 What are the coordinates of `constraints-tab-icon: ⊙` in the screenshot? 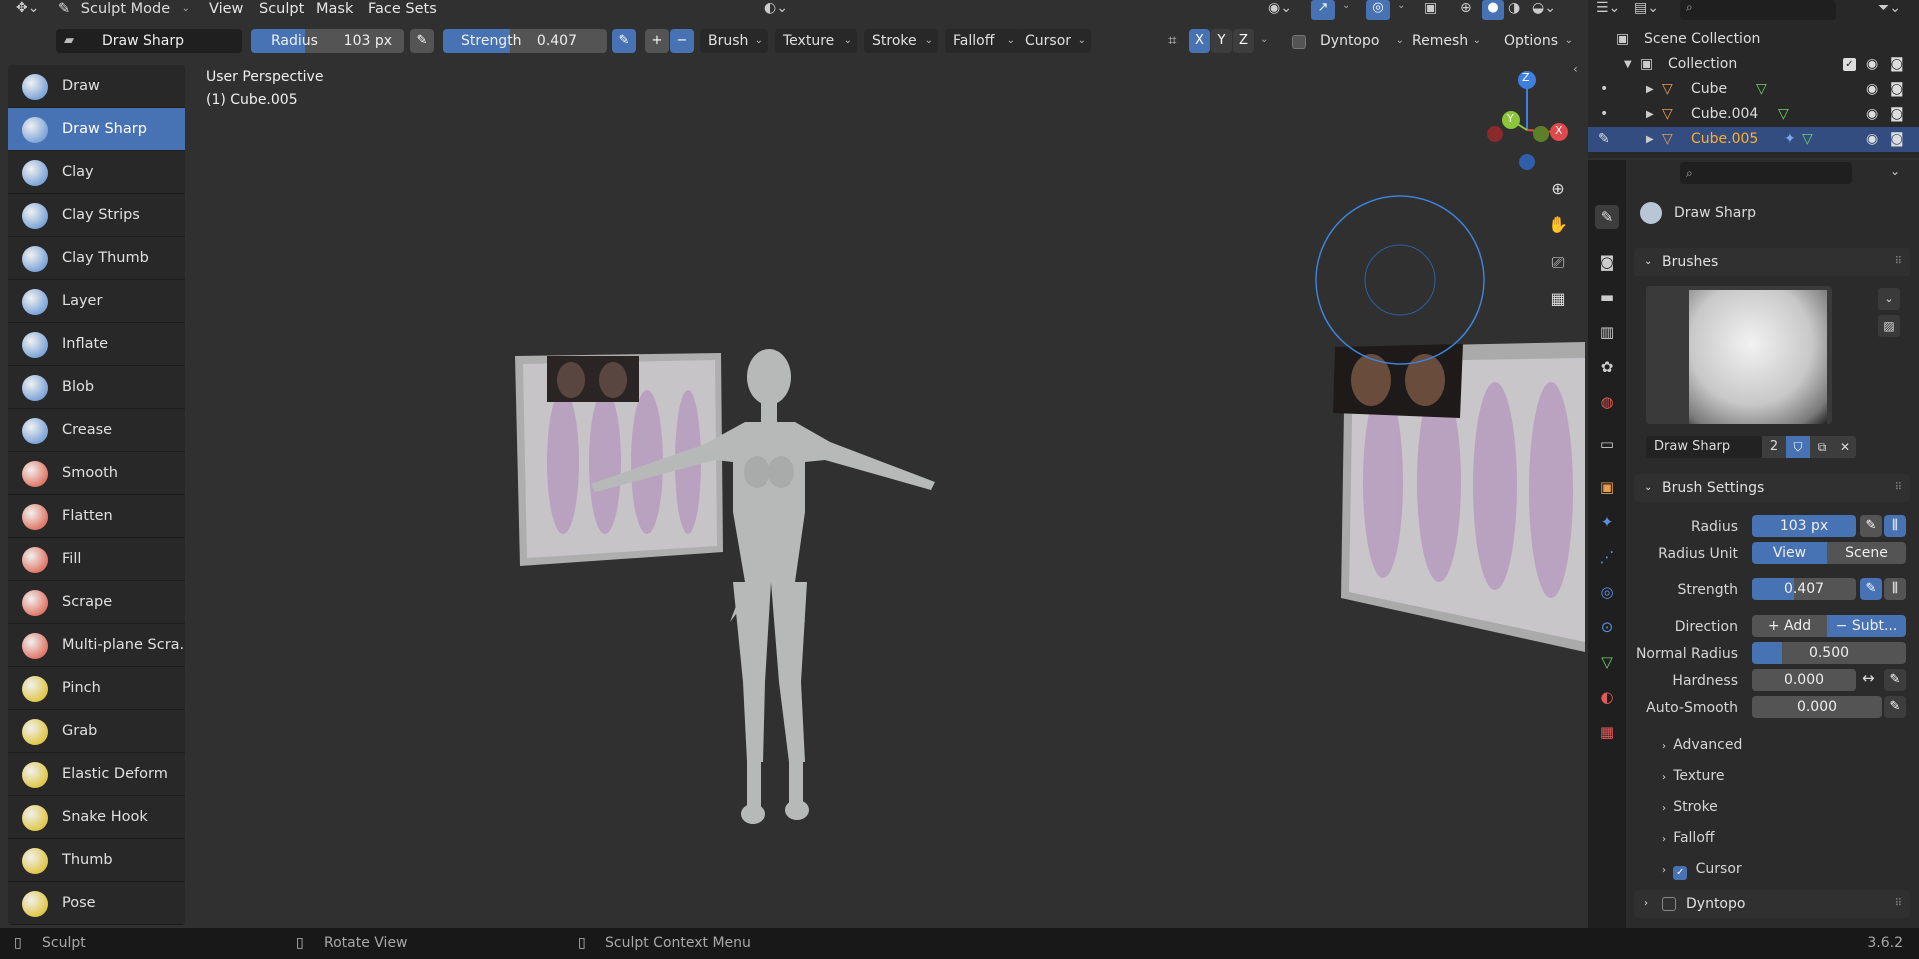 It's located at (1607, 627).